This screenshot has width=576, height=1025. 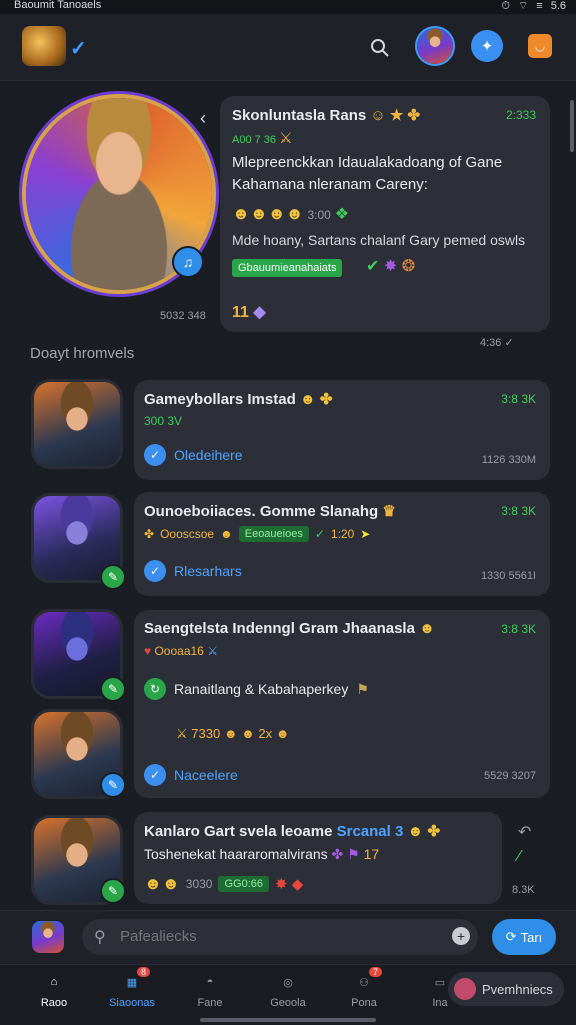 What do you see at coordinates (193, 455) in the screenshot?
I see `row-action: ✓ Oledeihere` at bounding box center [193, 455].